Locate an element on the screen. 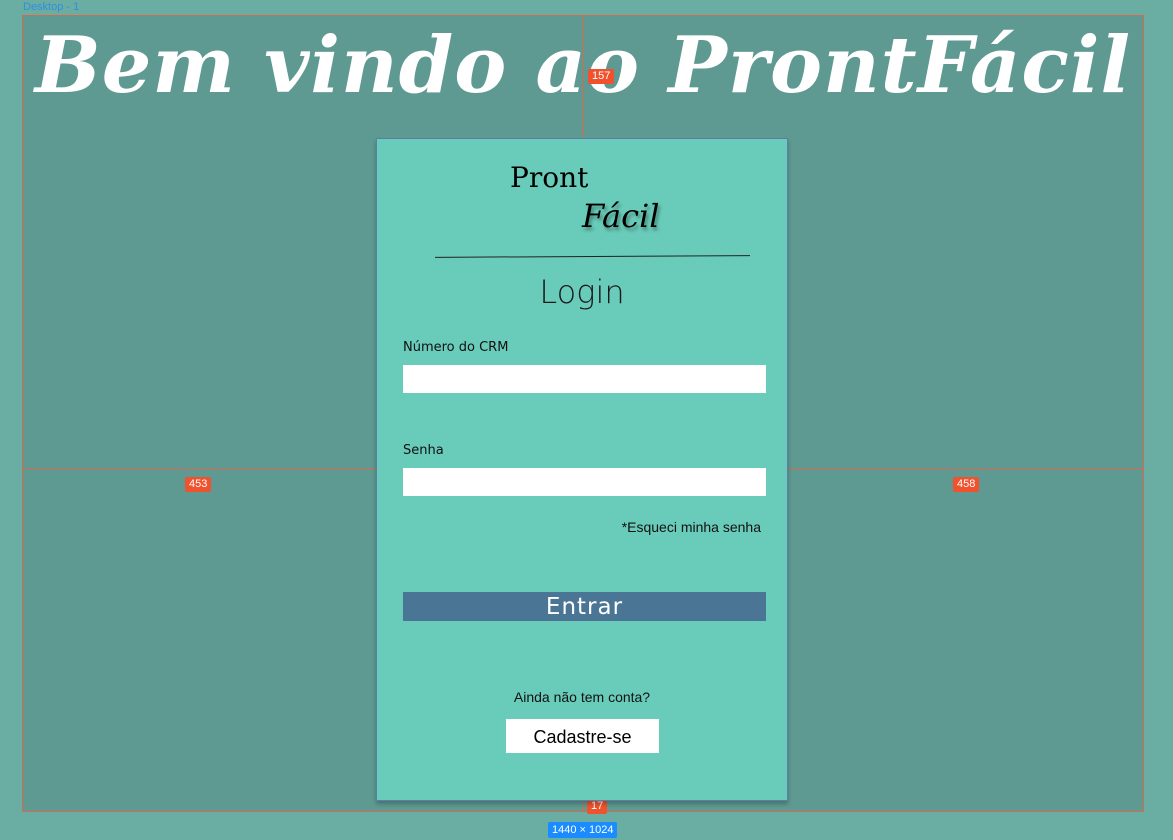  guide-right is located at coordinates (966, 469).